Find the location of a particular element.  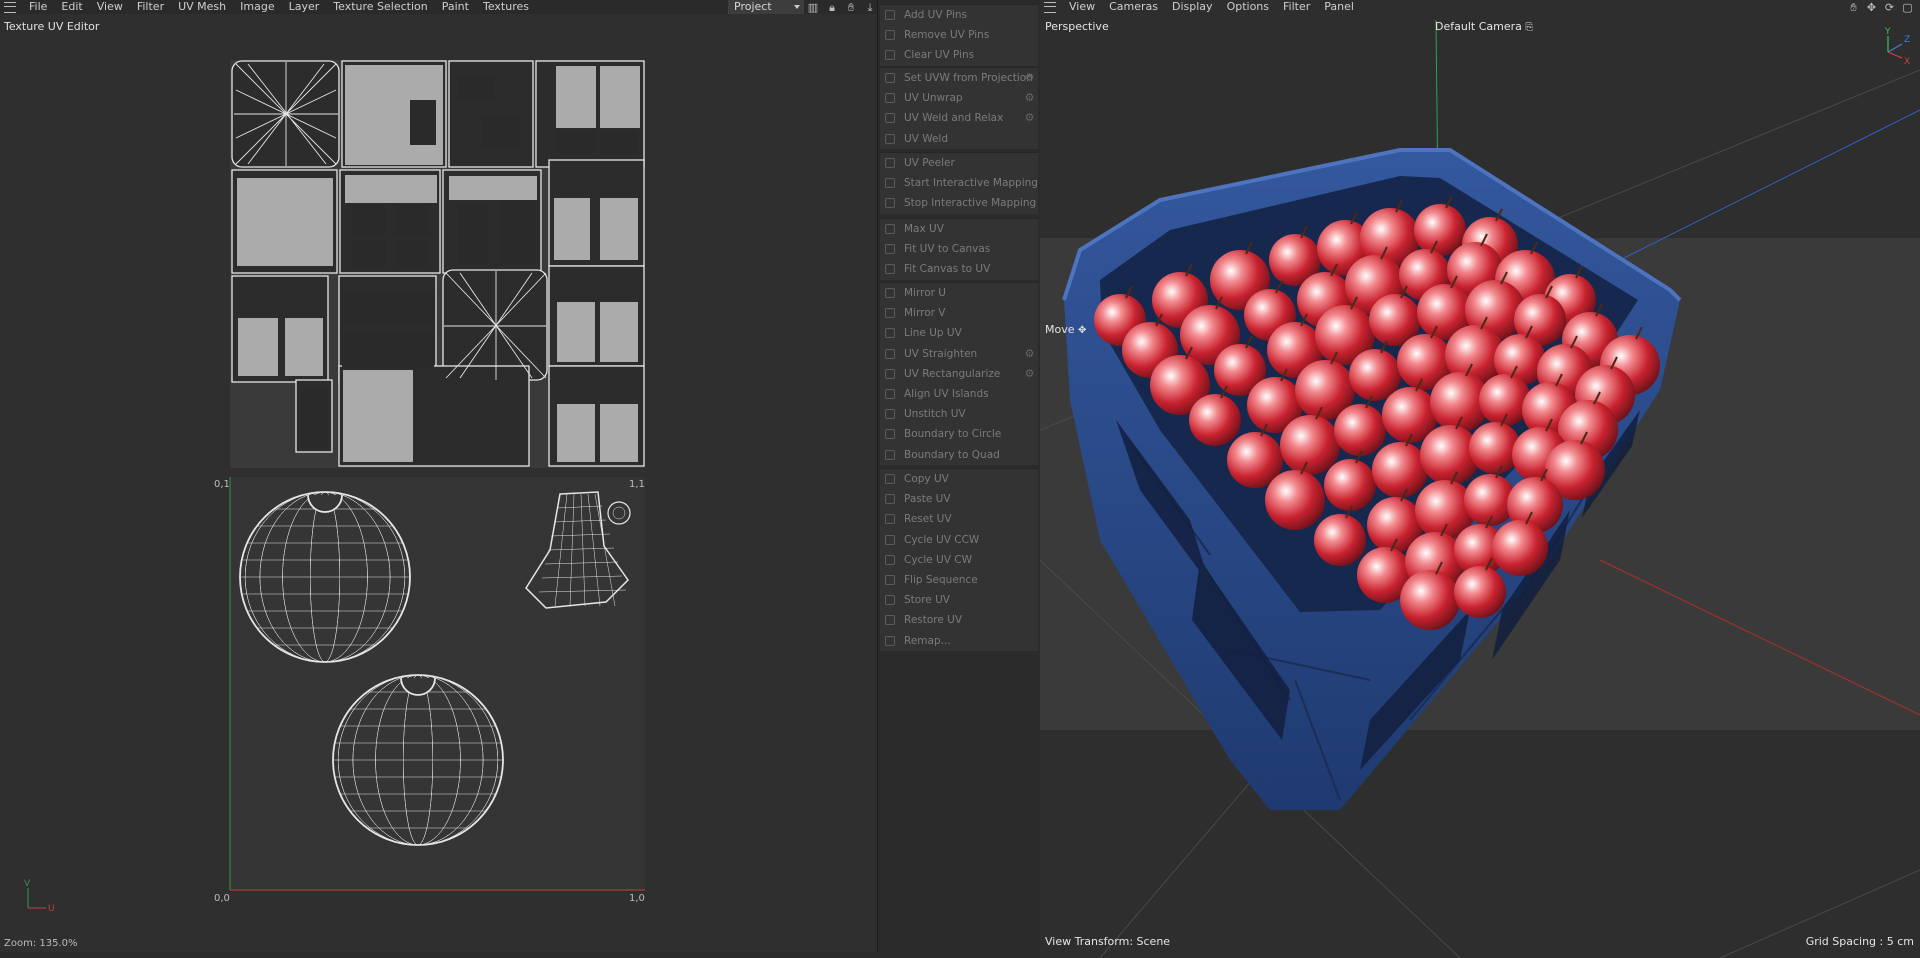

mirror-u-icon is located at coordinates (890, 293).